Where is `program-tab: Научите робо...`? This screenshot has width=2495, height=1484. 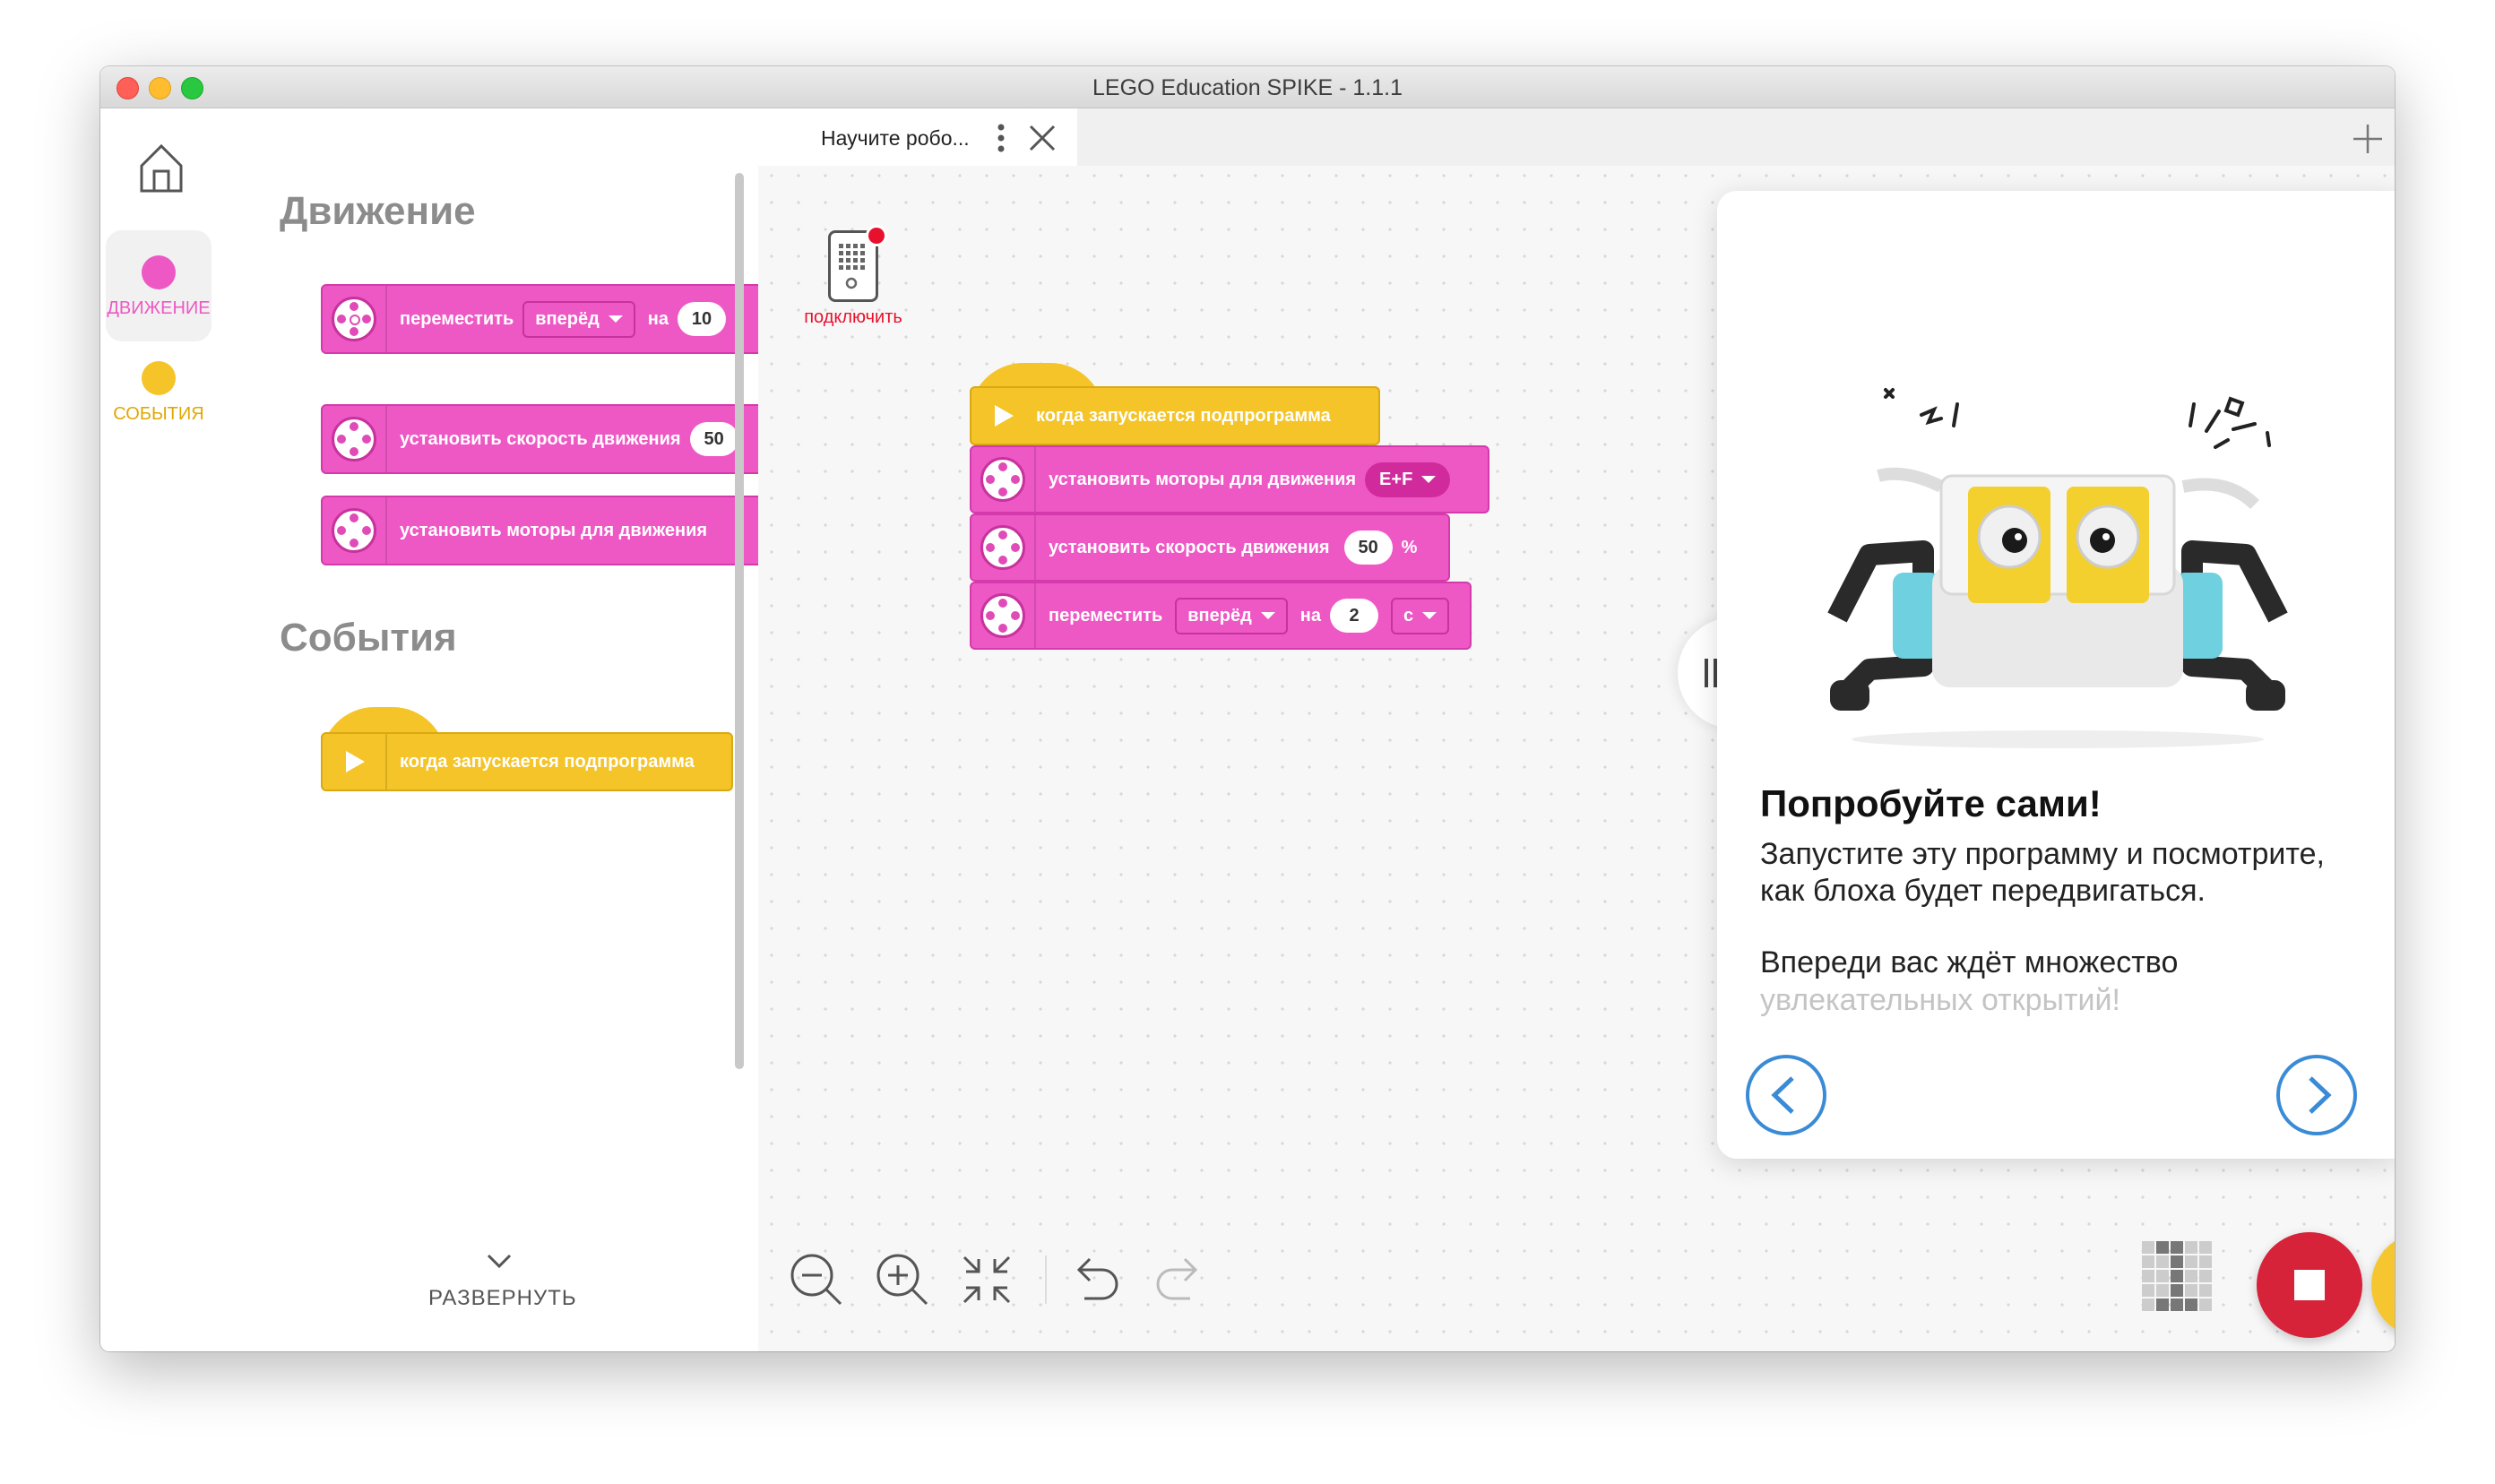 program-tab: Научите робо... is located at coordinates (918, 137).